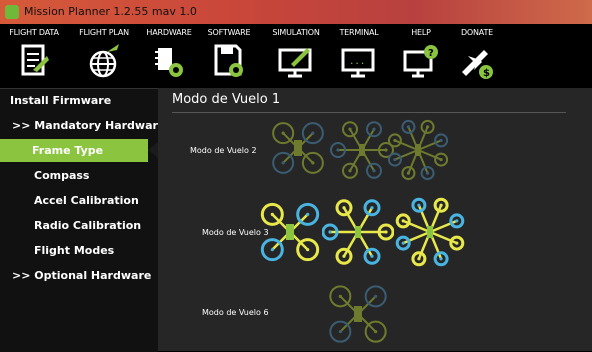 Image resolution: width=592 pixels, height=352 pixels. Describe the element at coordinates (12, 12) in the screenshot. I see `app-icon` at that location.